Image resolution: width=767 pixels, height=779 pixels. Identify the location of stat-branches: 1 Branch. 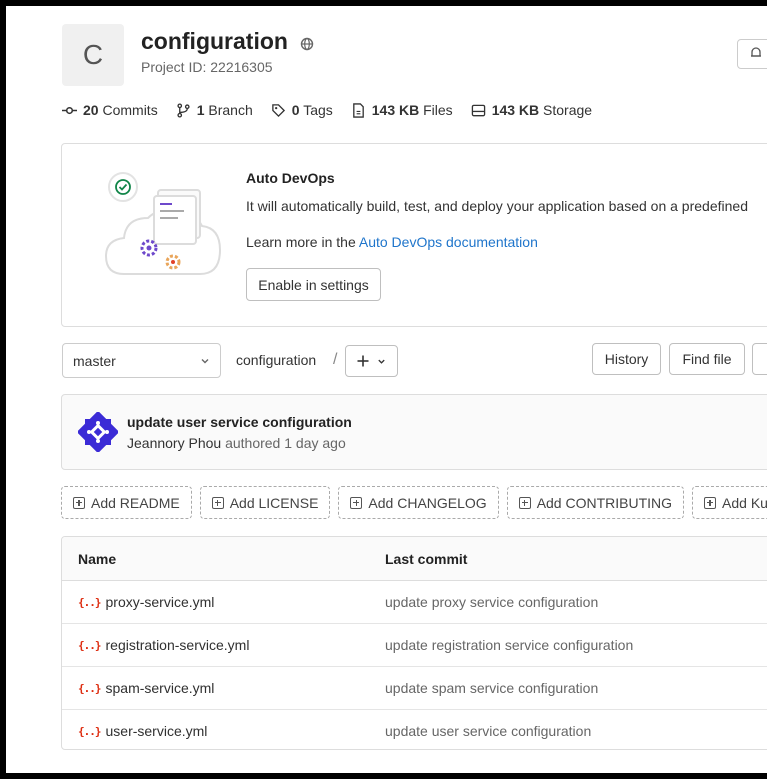
(214, 110).